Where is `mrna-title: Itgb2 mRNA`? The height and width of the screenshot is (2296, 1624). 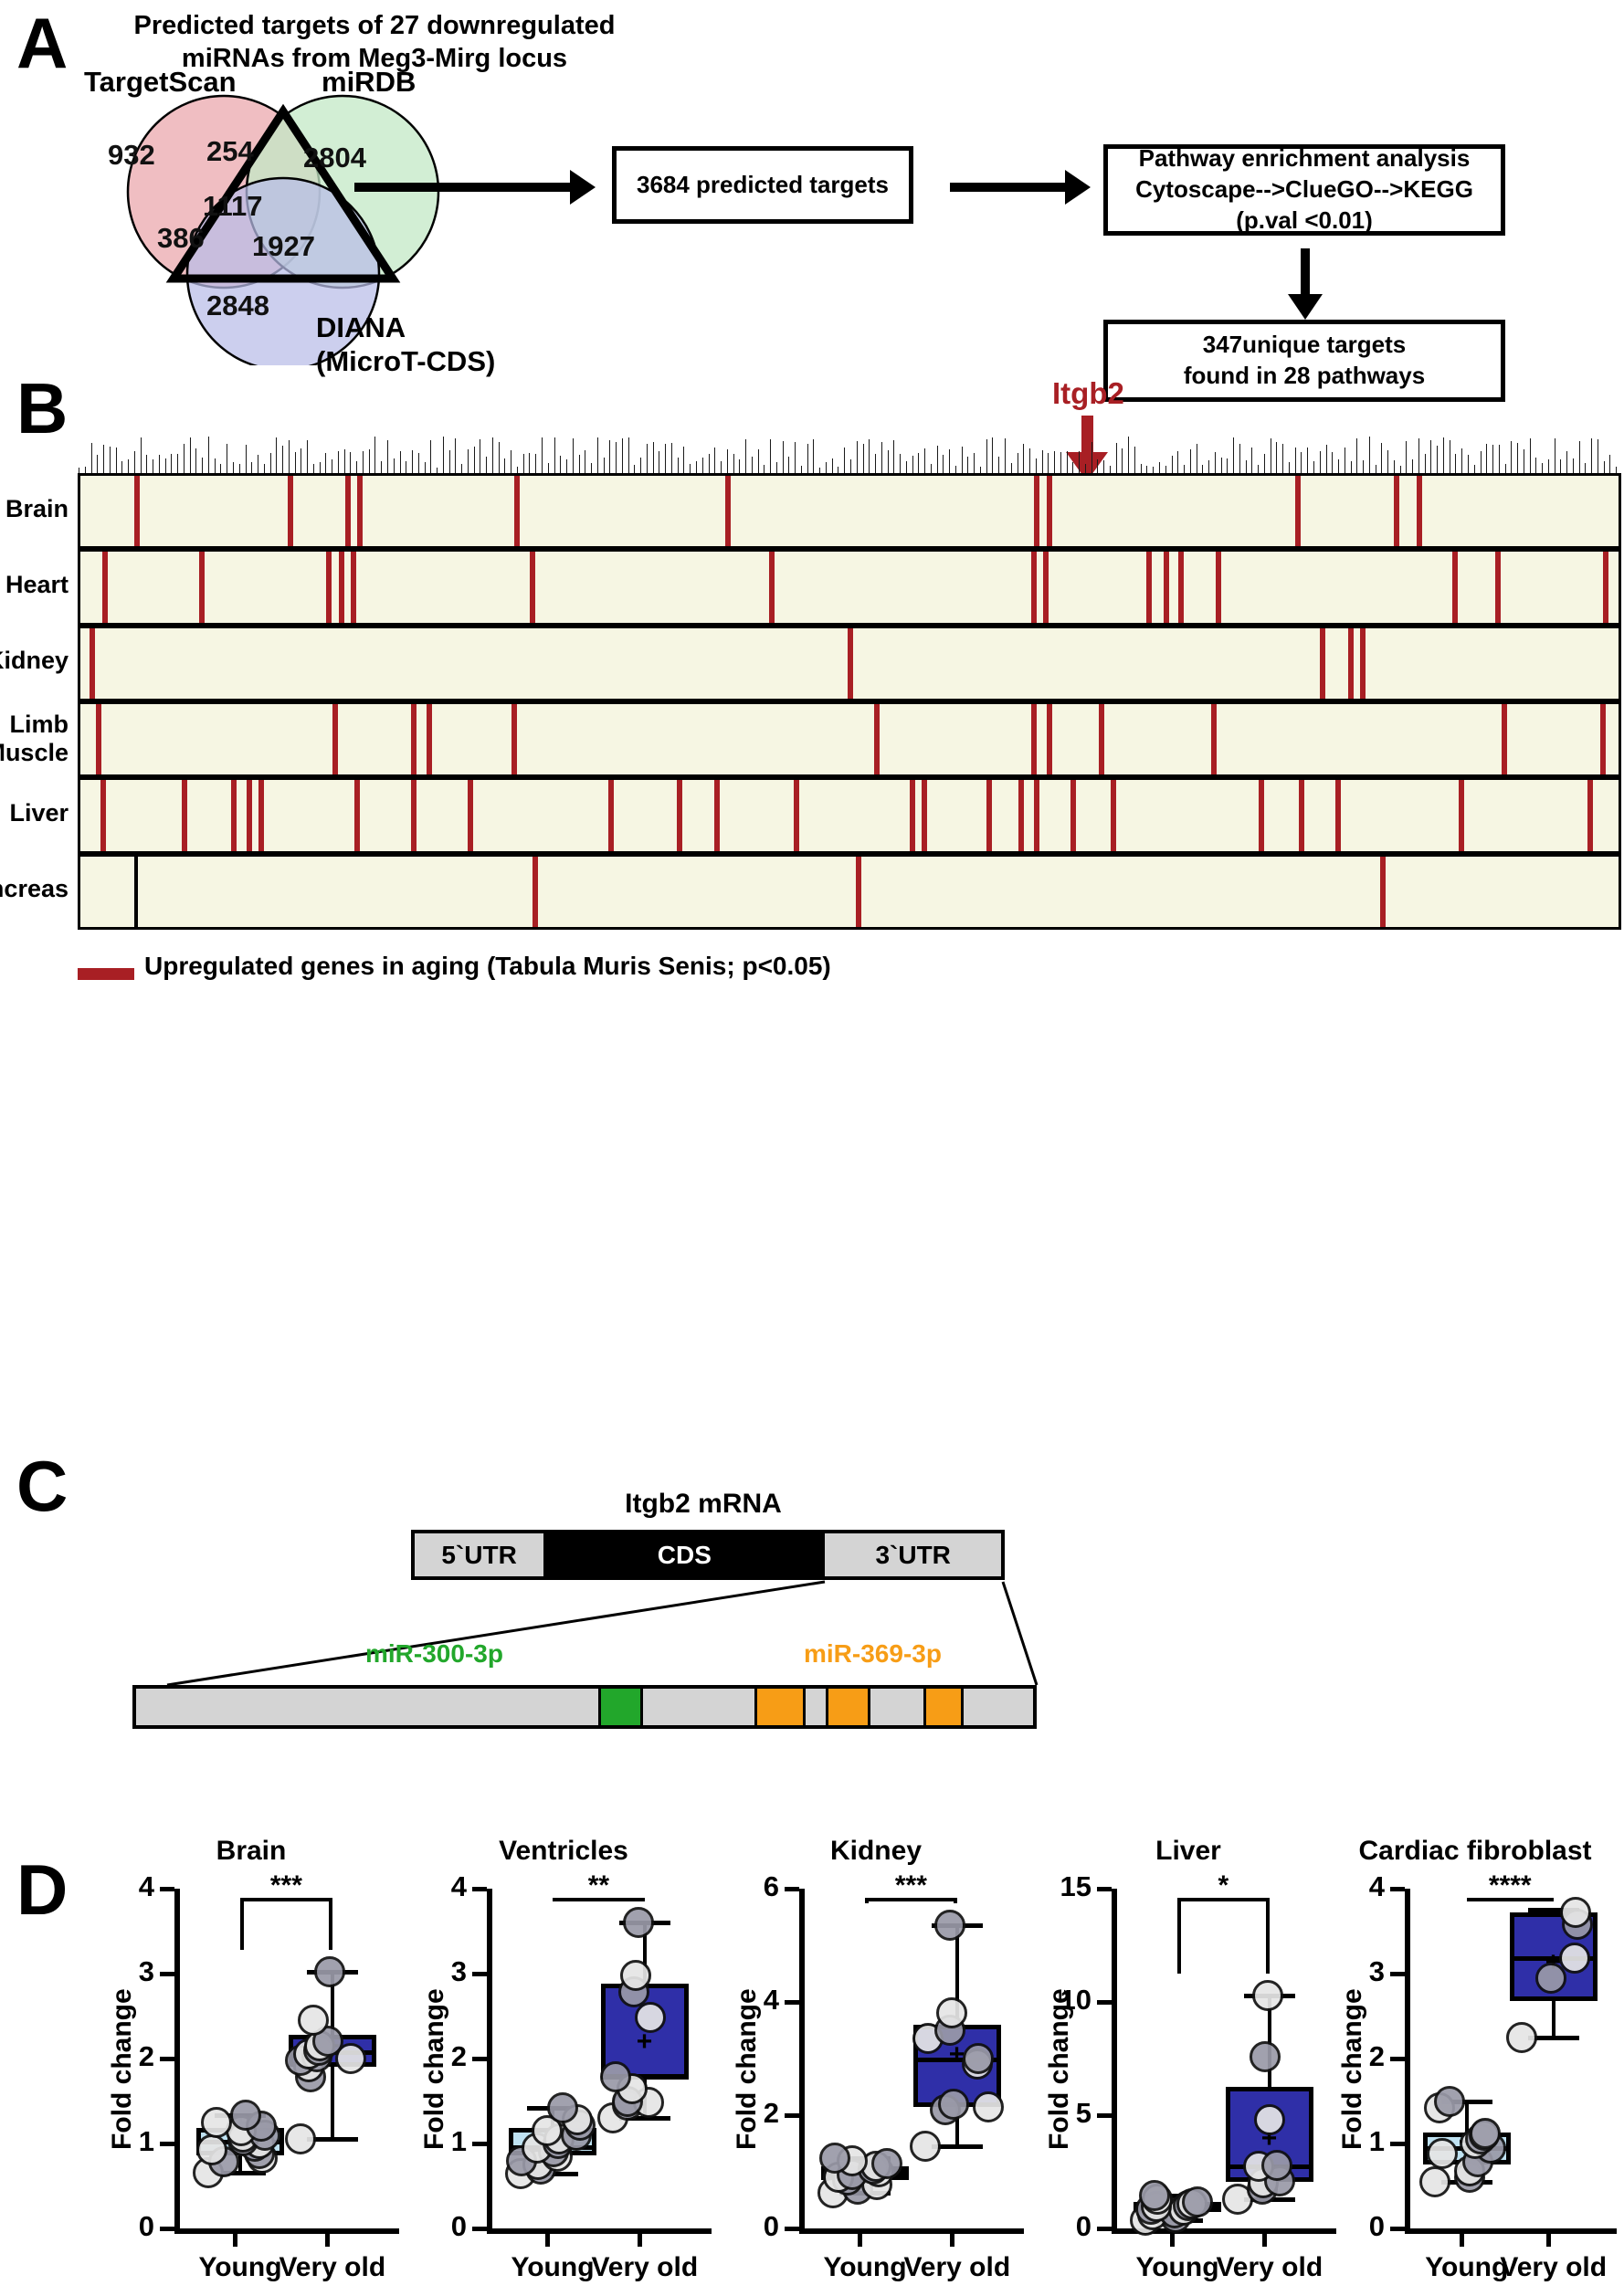 mrna-title: Itgb2 mRNA is located at coordinates (703, 1504).